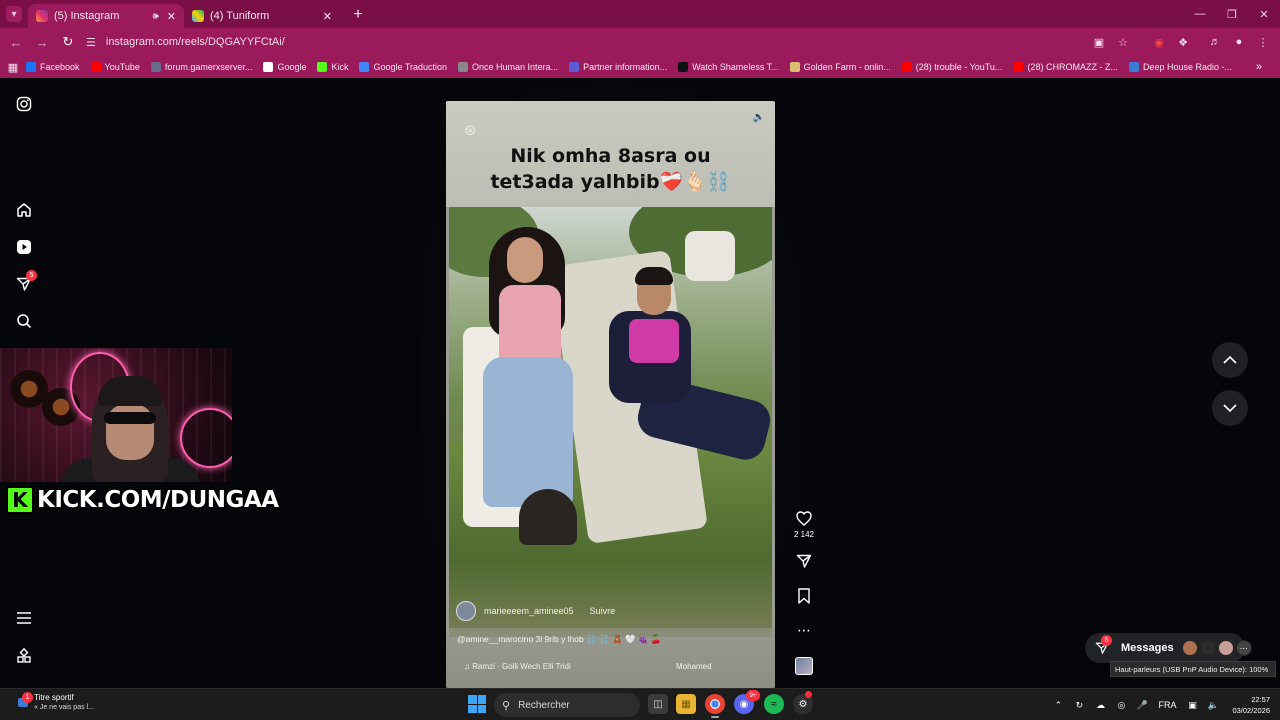 The width and height of the screenshot is (1280, 720). I want to click on volume-icon: 🔈, so click(759, 117).